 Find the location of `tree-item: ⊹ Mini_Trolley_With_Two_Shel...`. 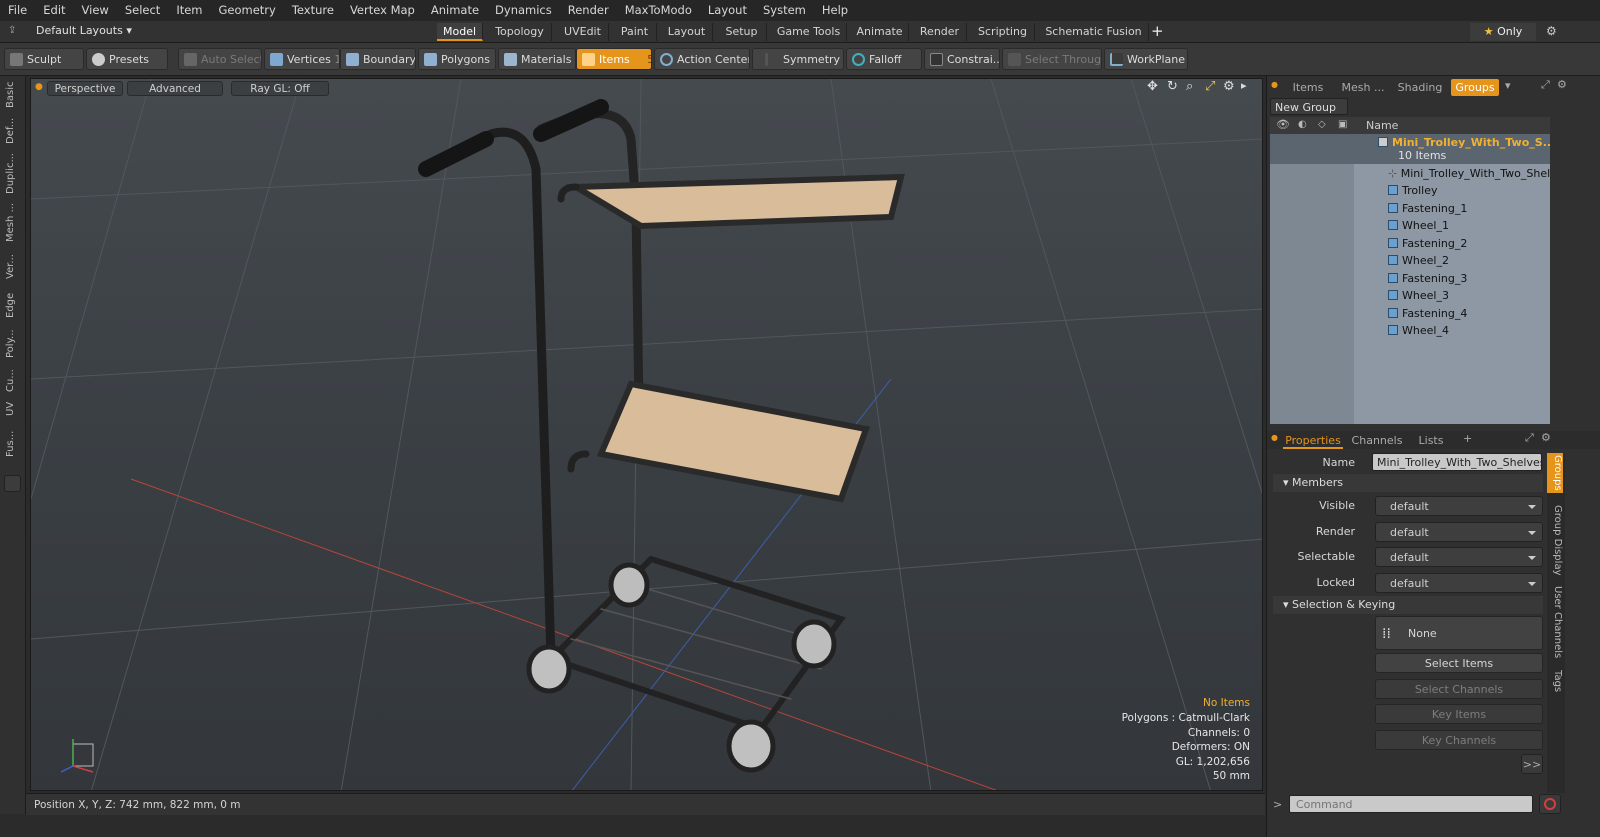

tree-item: ⊹ Mini_Trolley_With_Two_Shel... is located at coordinates (1410, 173).